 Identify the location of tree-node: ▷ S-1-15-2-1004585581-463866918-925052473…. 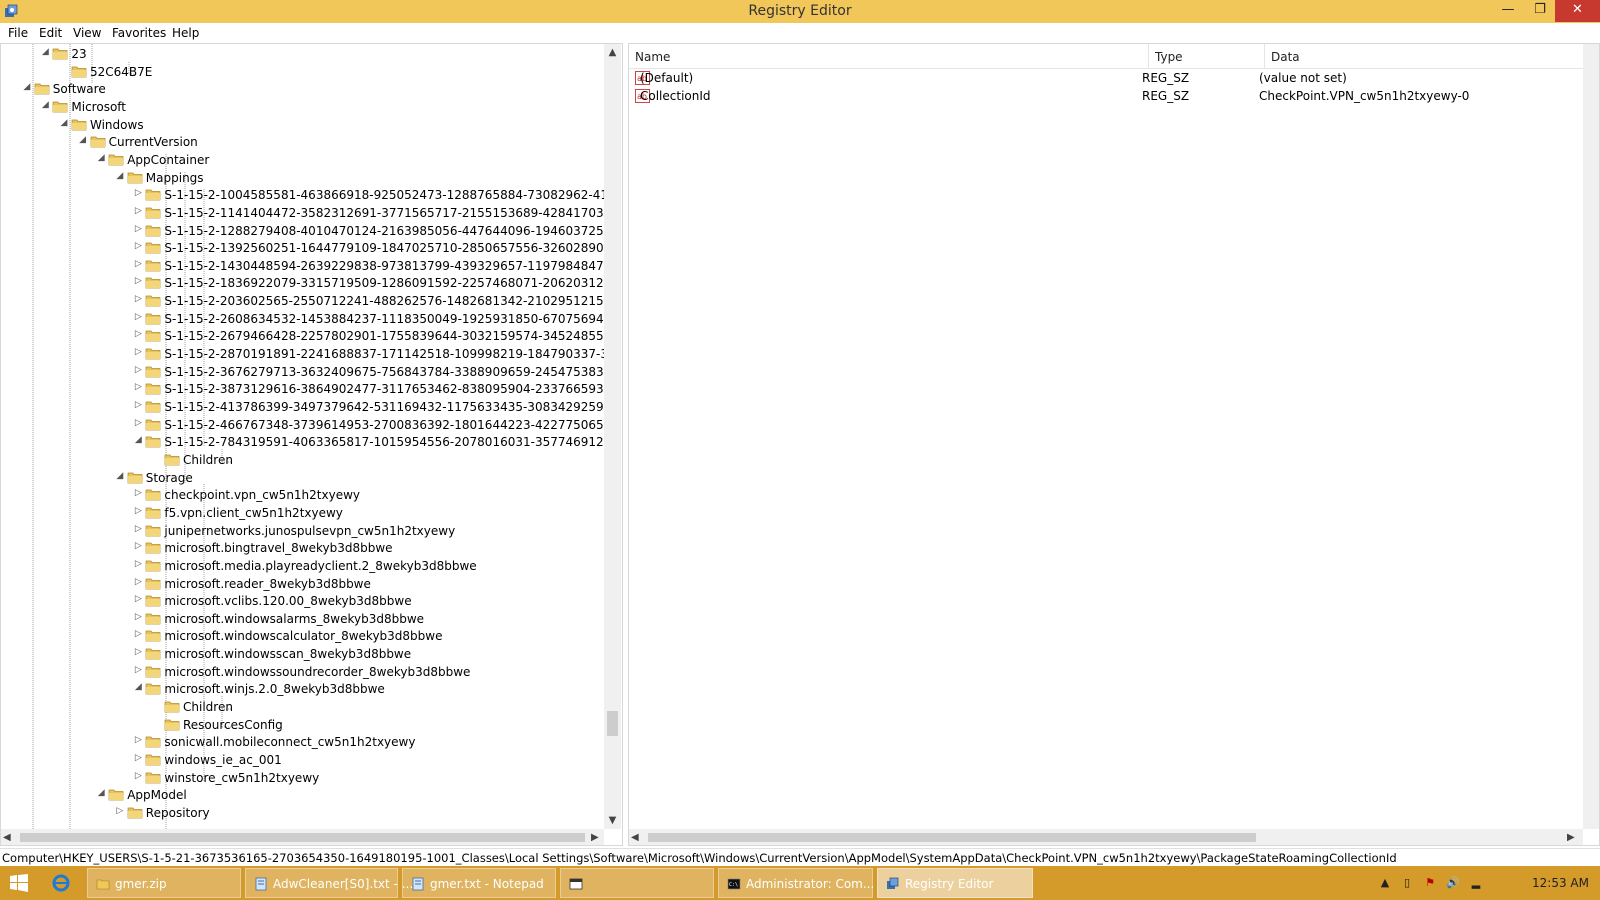
(308, 195).